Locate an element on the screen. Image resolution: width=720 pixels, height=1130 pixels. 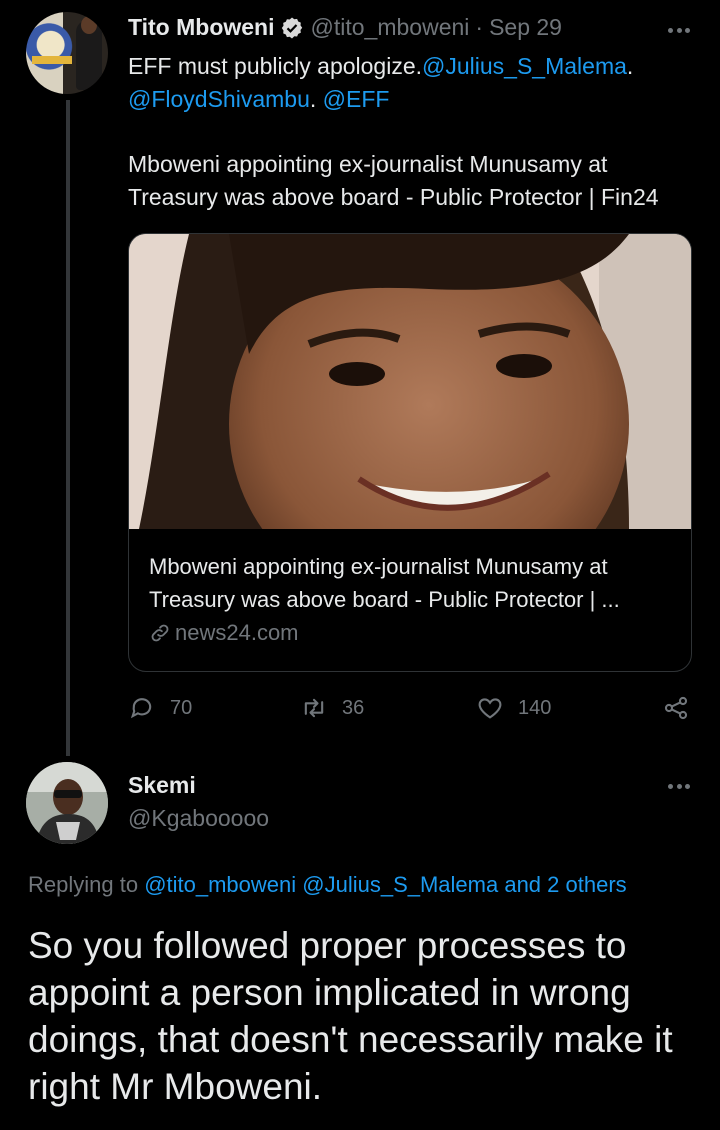
replying-to-label: Replying to is located at coordinates (86, 884).